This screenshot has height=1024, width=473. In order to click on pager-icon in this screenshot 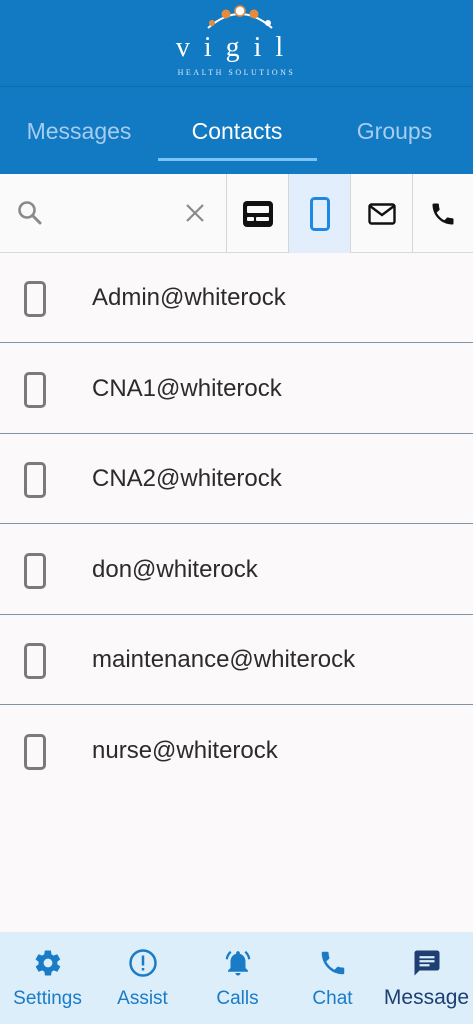, I will do `click(257, 213)`.